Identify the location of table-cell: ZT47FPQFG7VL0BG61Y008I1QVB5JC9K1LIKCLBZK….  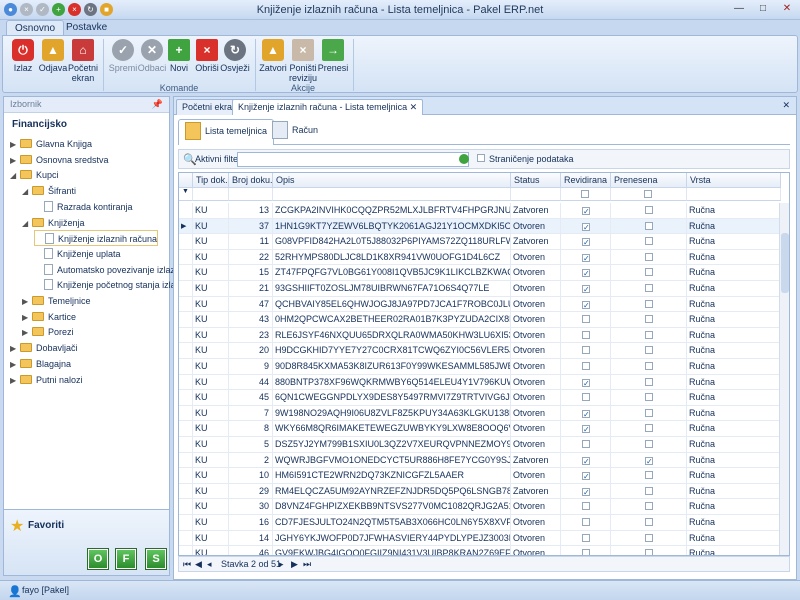
(392, 273).